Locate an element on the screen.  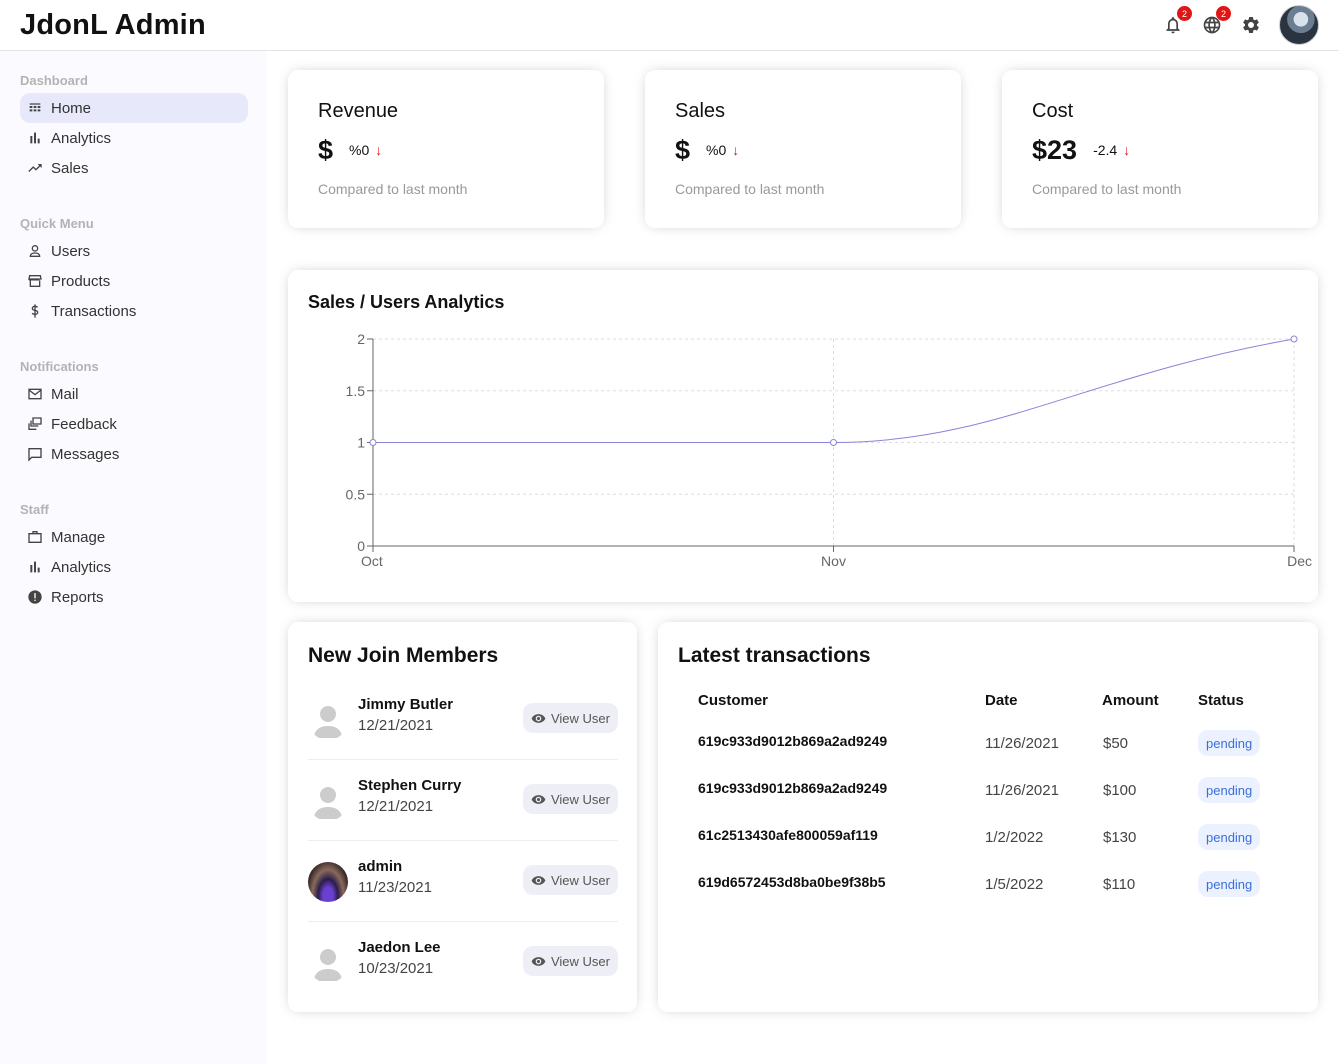
sidebar-section-dashboard: Dashboard Home Analytics Sales is located at coordinates (134, 125).